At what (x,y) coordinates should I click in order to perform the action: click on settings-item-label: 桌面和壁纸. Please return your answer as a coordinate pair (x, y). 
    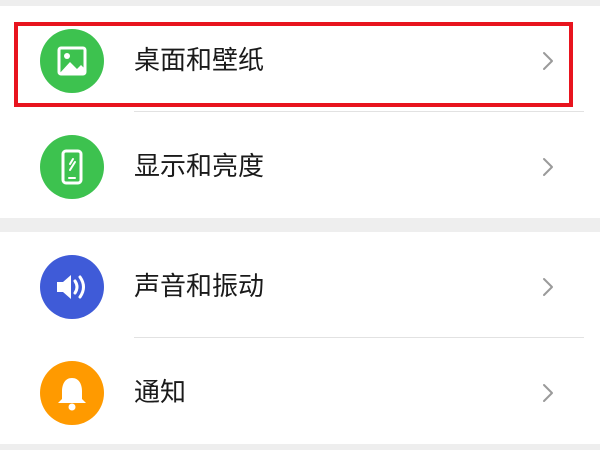
    Looking at the image, I should click on (199, 61).